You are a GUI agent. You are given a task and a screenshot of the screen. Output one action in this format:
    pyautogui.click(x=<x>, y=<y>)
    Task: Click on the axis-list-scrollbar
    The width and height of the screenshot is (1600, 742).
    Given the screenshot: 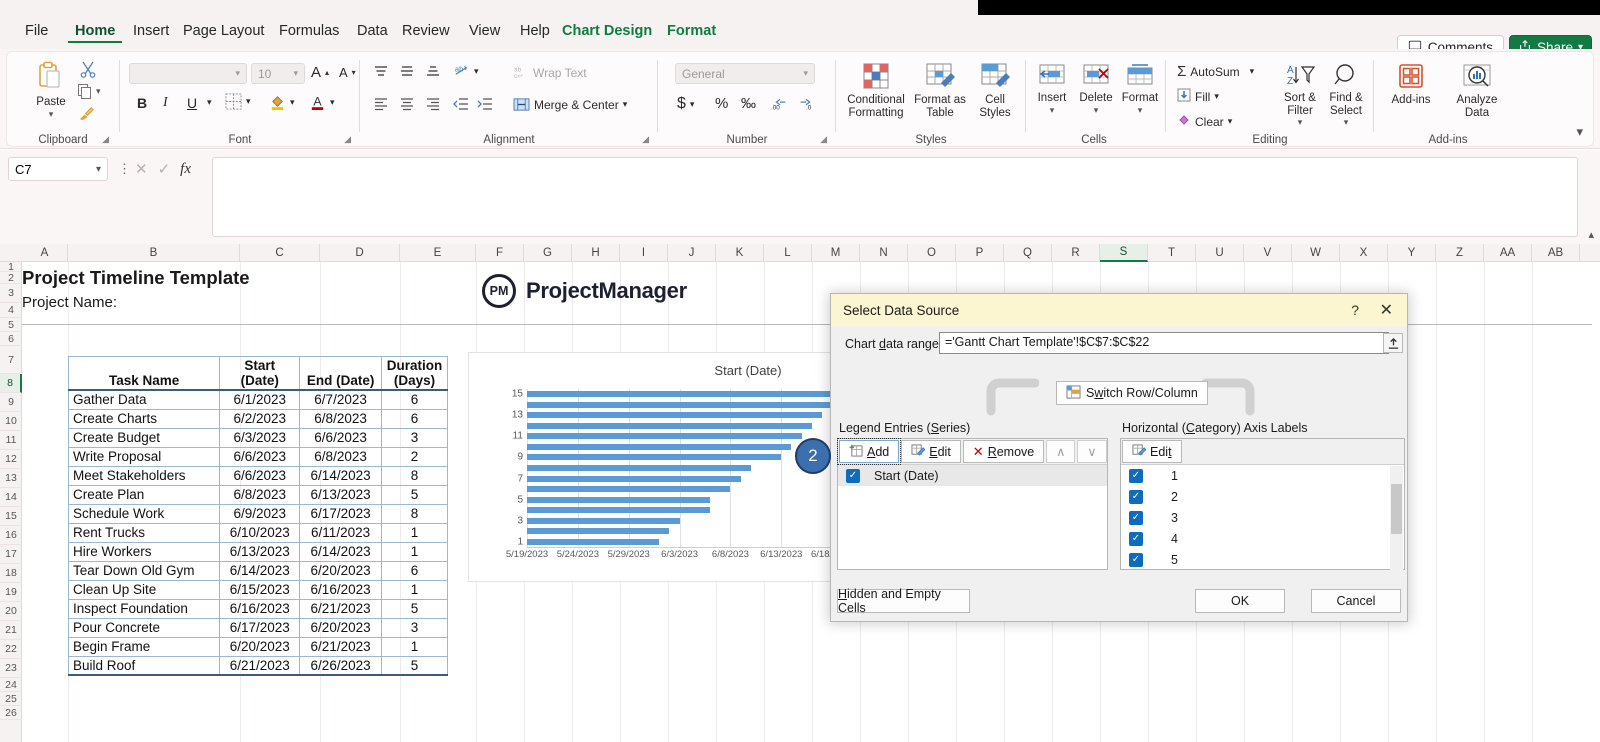 What is the action you would take?
    pyautogui.click(x=1396, y=518)
    